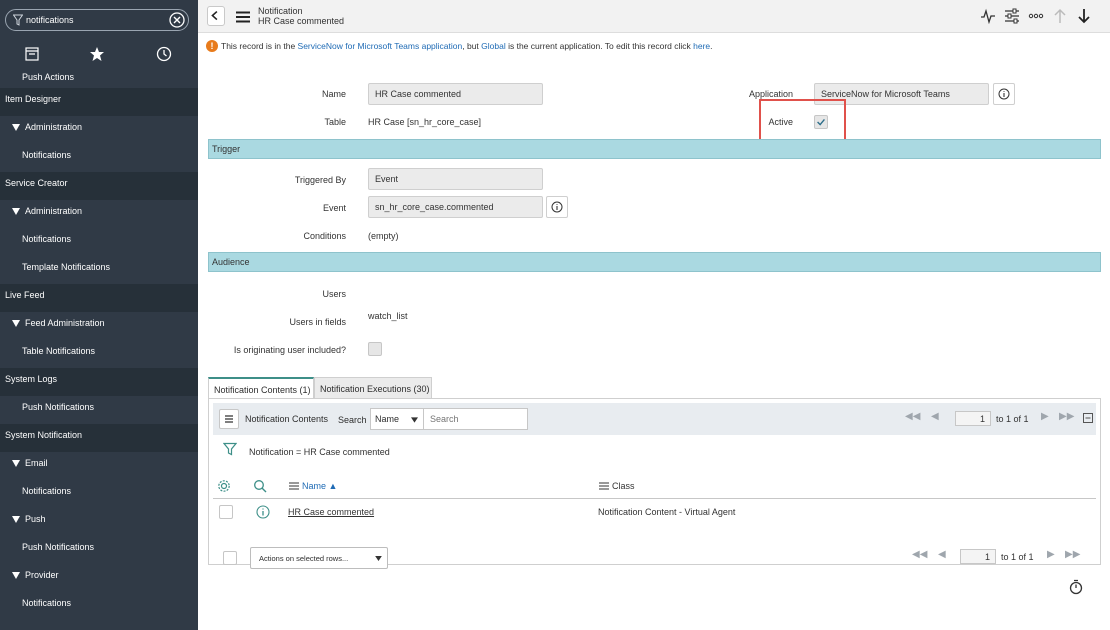 Image resolution: width=1110 pixels, height=630 pixels. I want to click on more-options-icon, so click(1036, 16).